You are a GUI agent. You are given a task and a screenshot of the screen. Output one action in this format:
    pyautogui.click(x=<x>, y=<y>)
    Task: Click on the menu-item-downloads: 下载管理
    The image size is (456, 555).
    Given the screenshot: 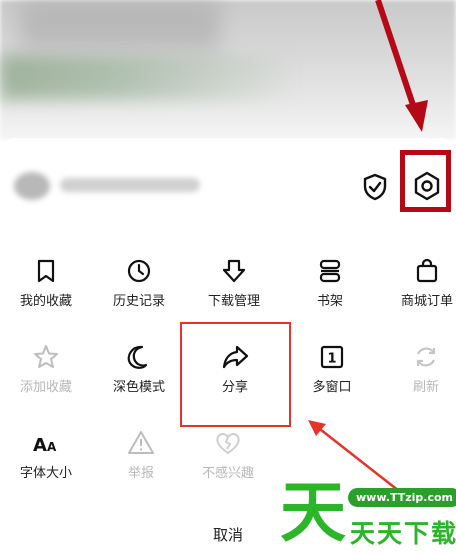 What is the action you would take?
    pyautogui.click(x=234, y=283)
    